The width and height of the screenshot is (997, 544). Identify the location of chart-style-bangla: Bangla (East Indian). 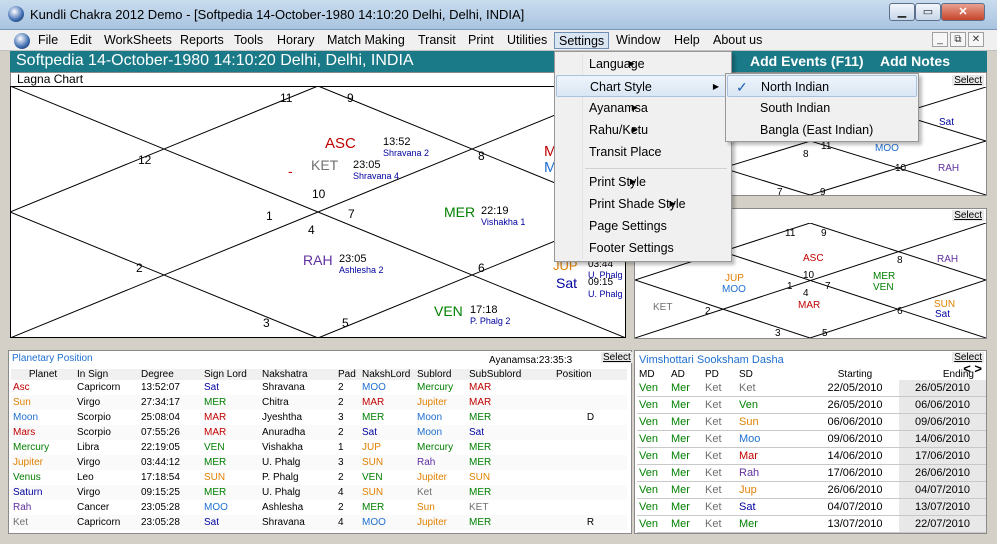
(800, 130).